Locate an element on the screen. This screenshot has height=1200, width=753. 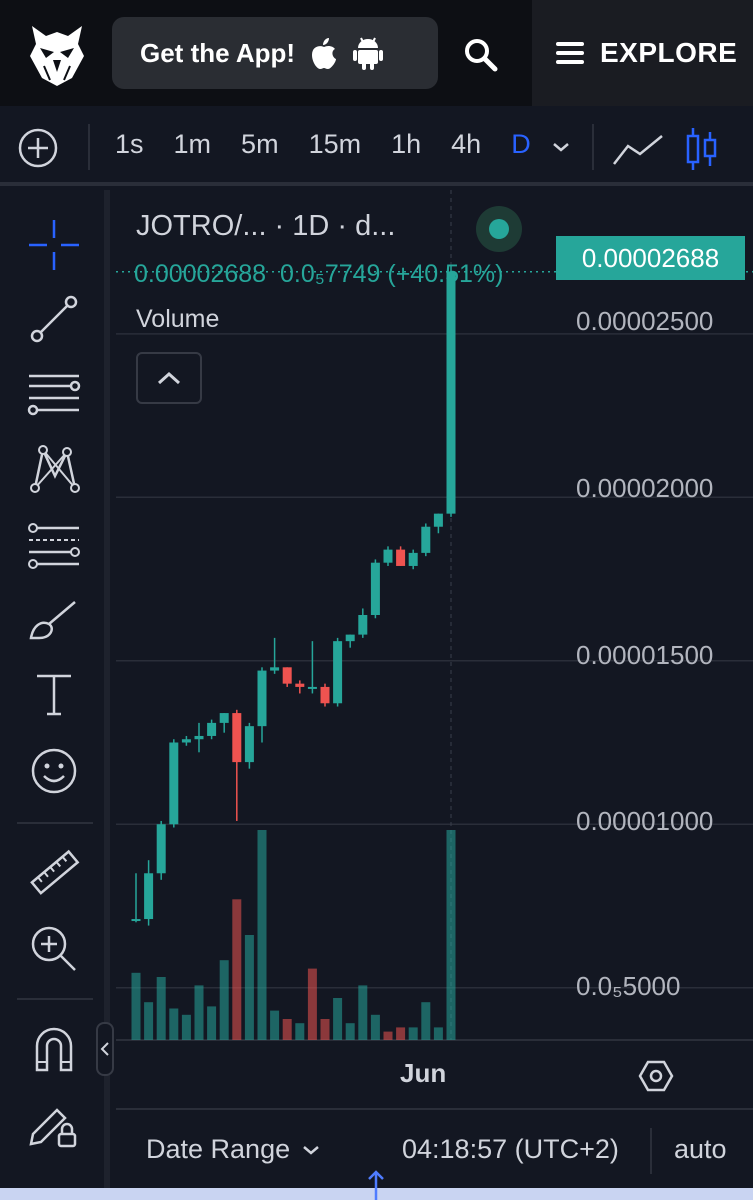
interval-selector: 1s 1m 5m 15m 1h 4h D is located at coordinates (323, 144).